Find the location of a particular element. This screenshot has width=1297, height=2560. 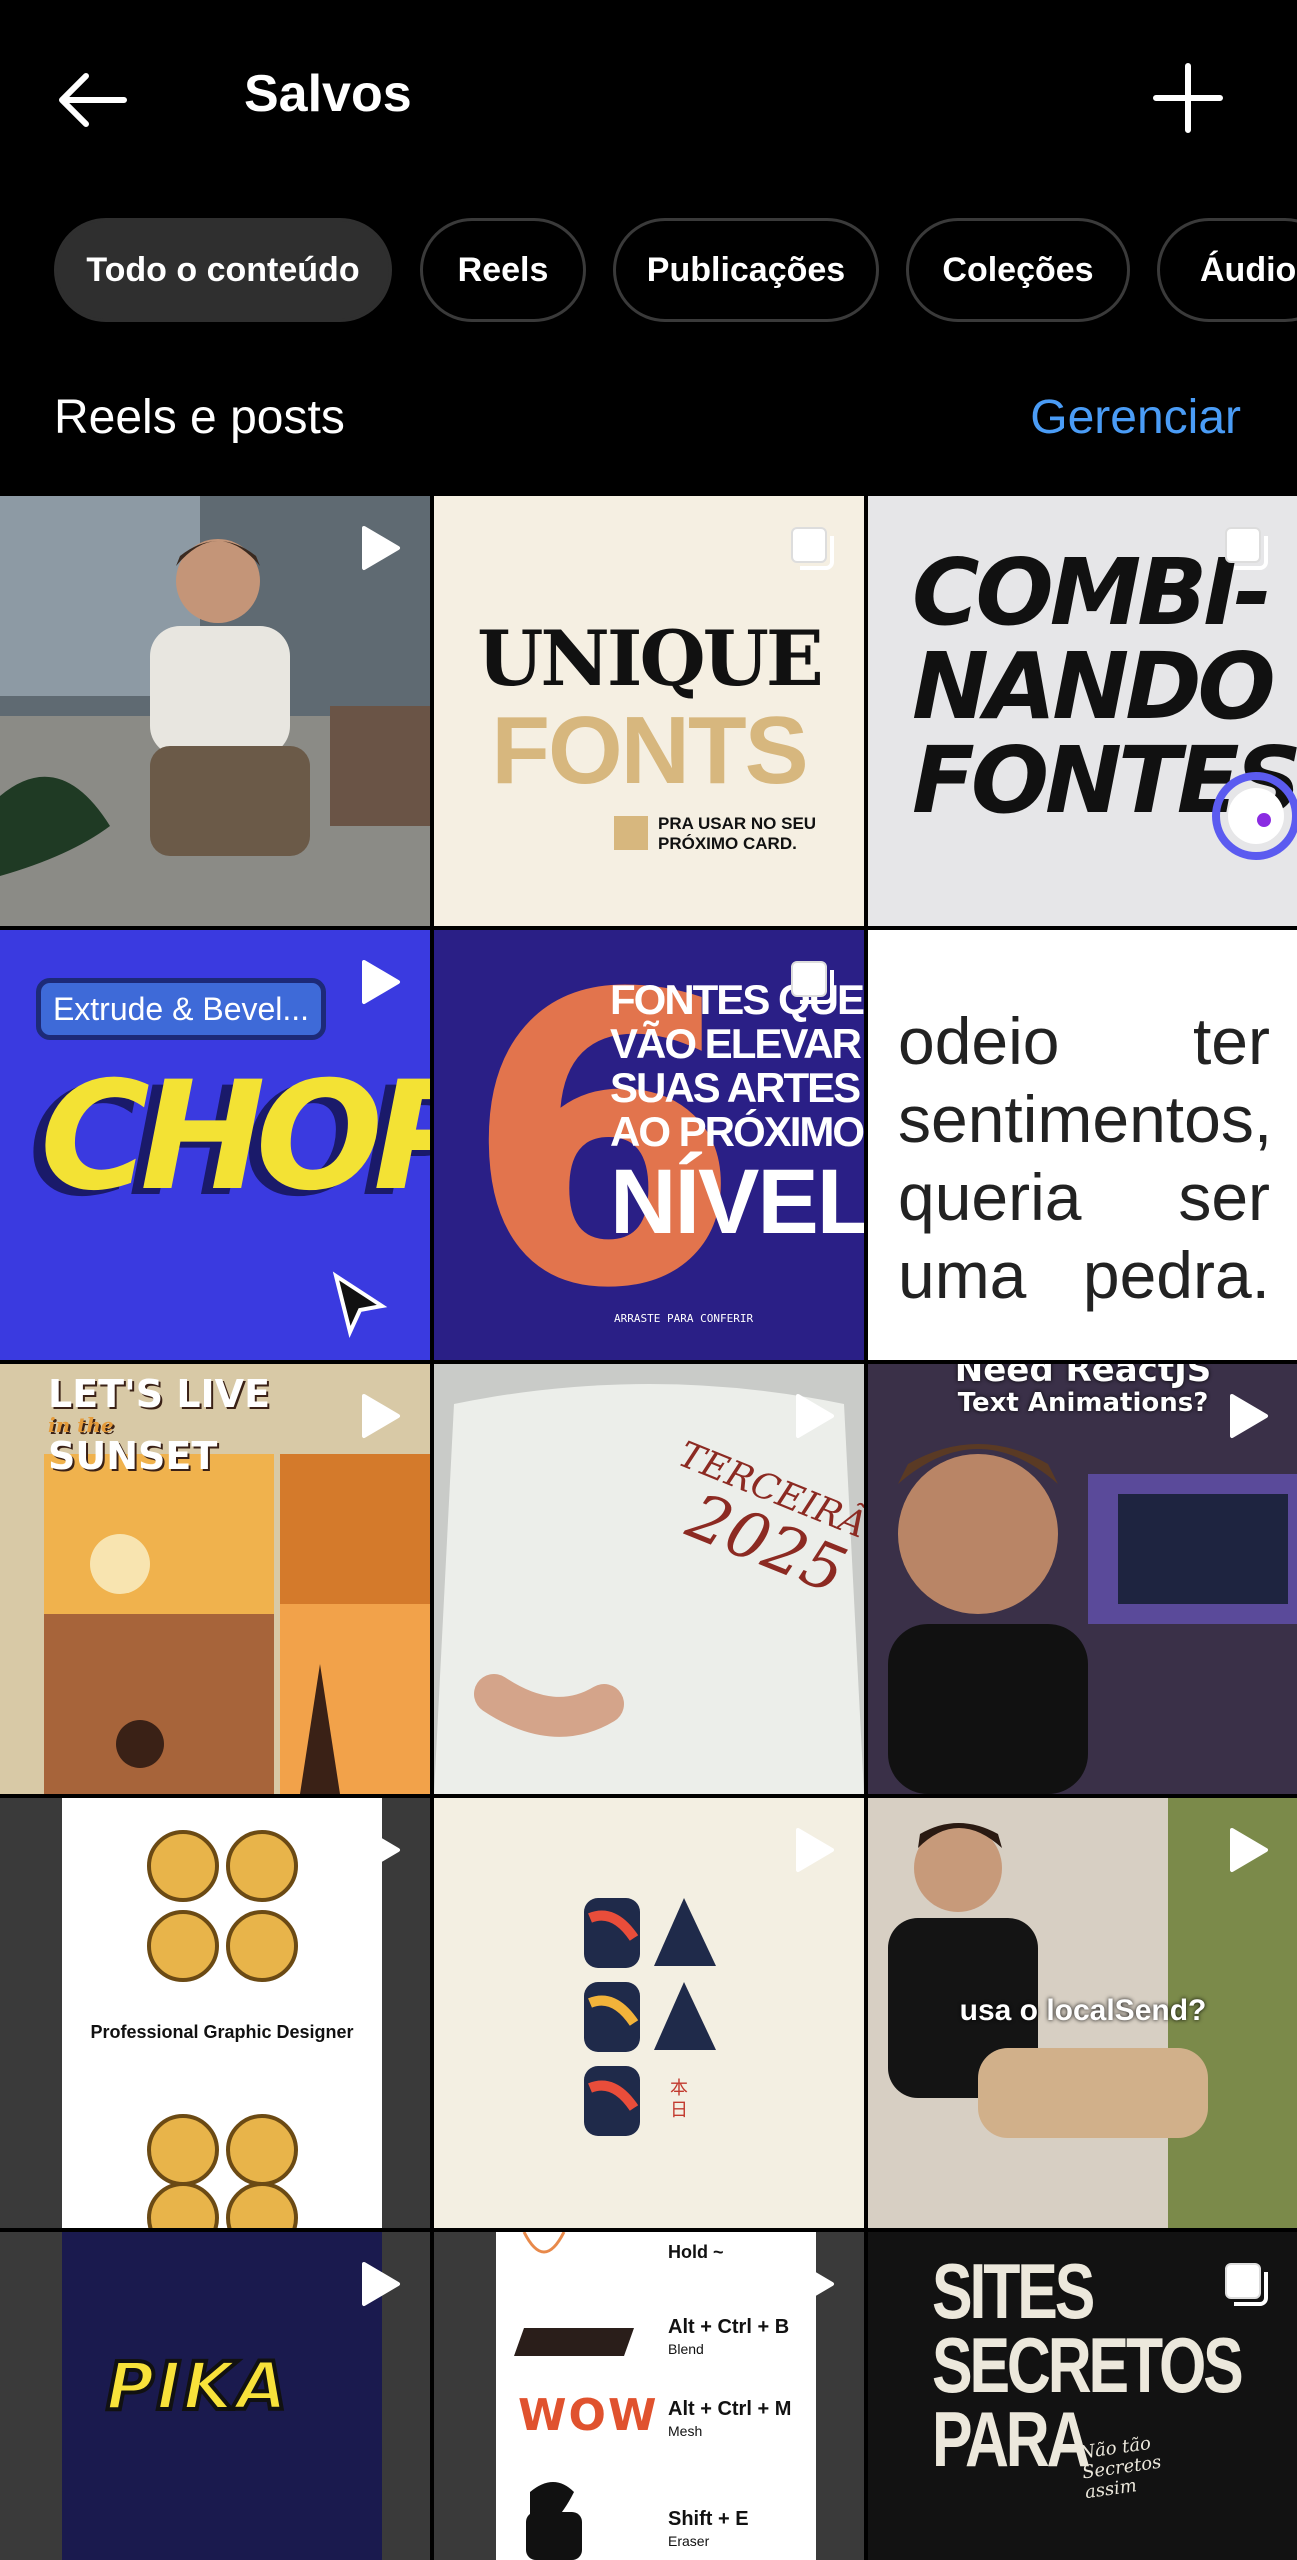

editor-toolbar is located at coordinates (31, 2396).